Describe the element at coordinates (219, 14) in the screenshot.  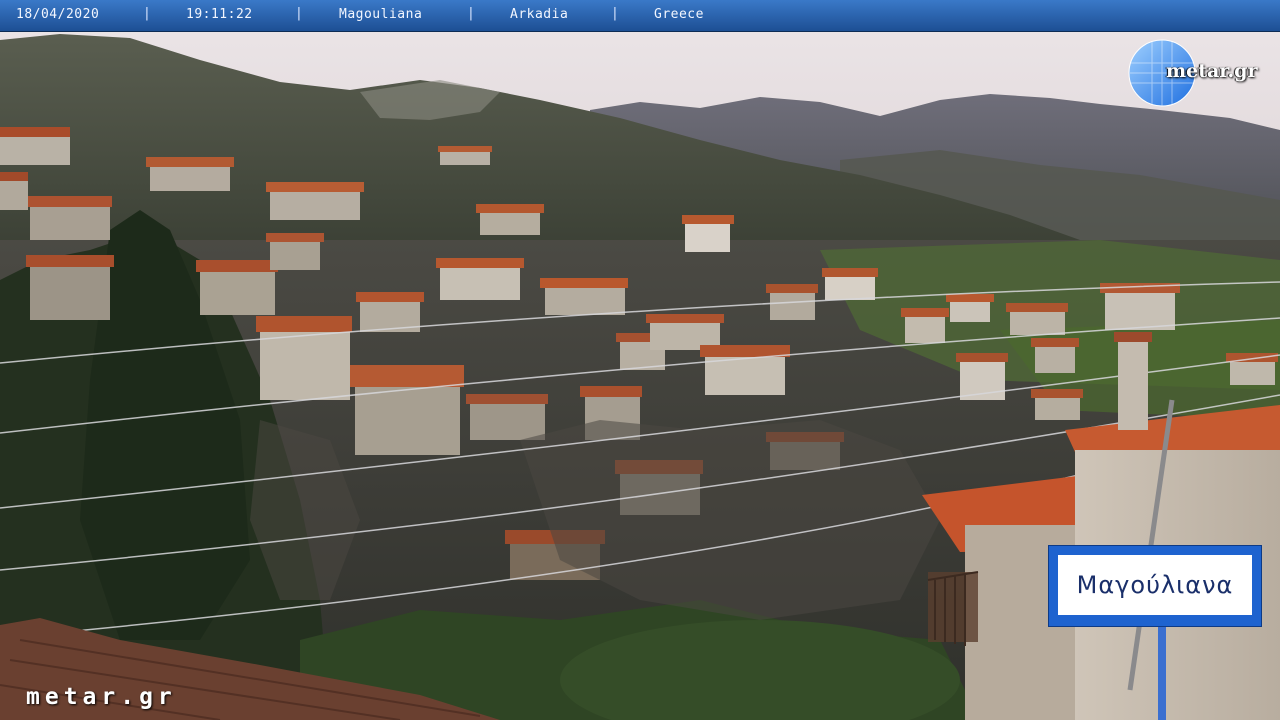
I see `time-label: 19:11:22` at that location.